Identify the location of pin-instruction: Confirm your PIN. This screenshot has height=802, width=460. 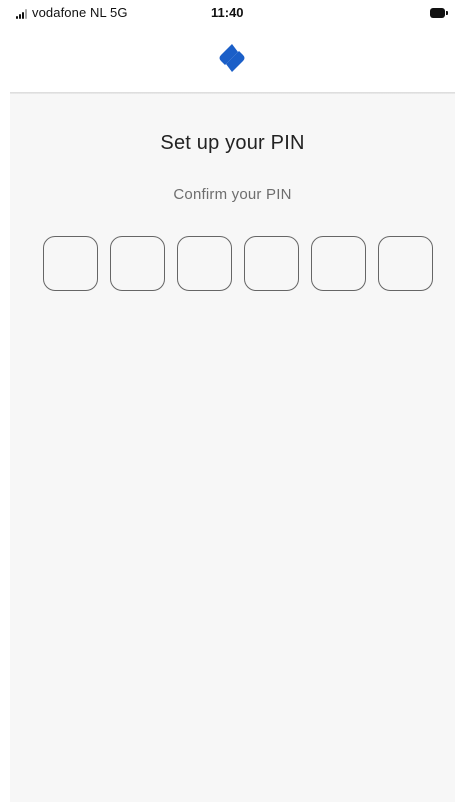
(232, 194).